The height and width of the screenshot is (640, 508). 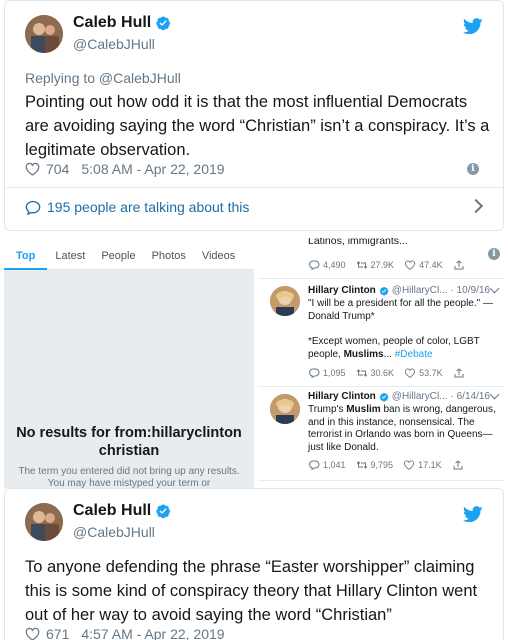 What do you see at coordinates (218, 254) in the screenshot?
I see `tab-videos: Videos` at bounding box center [218, 254].